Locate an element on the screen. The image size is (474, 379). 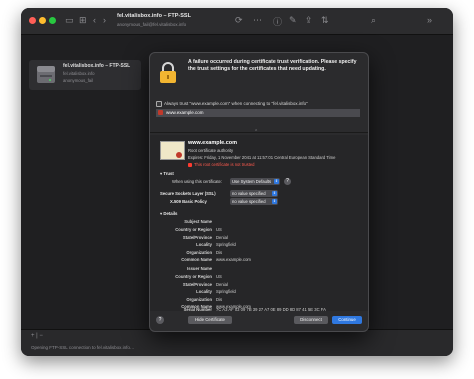
card-user: anonymous_fail is located at coordinates (78, 80).